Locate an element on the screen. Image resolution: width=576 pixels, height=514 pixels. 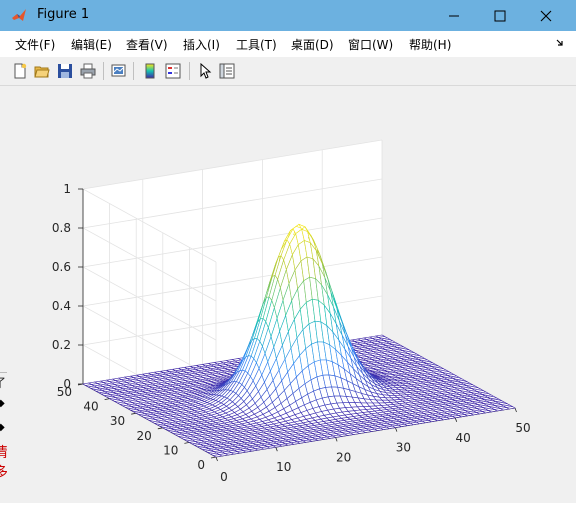
save-button is located at coordinates (65, 71).